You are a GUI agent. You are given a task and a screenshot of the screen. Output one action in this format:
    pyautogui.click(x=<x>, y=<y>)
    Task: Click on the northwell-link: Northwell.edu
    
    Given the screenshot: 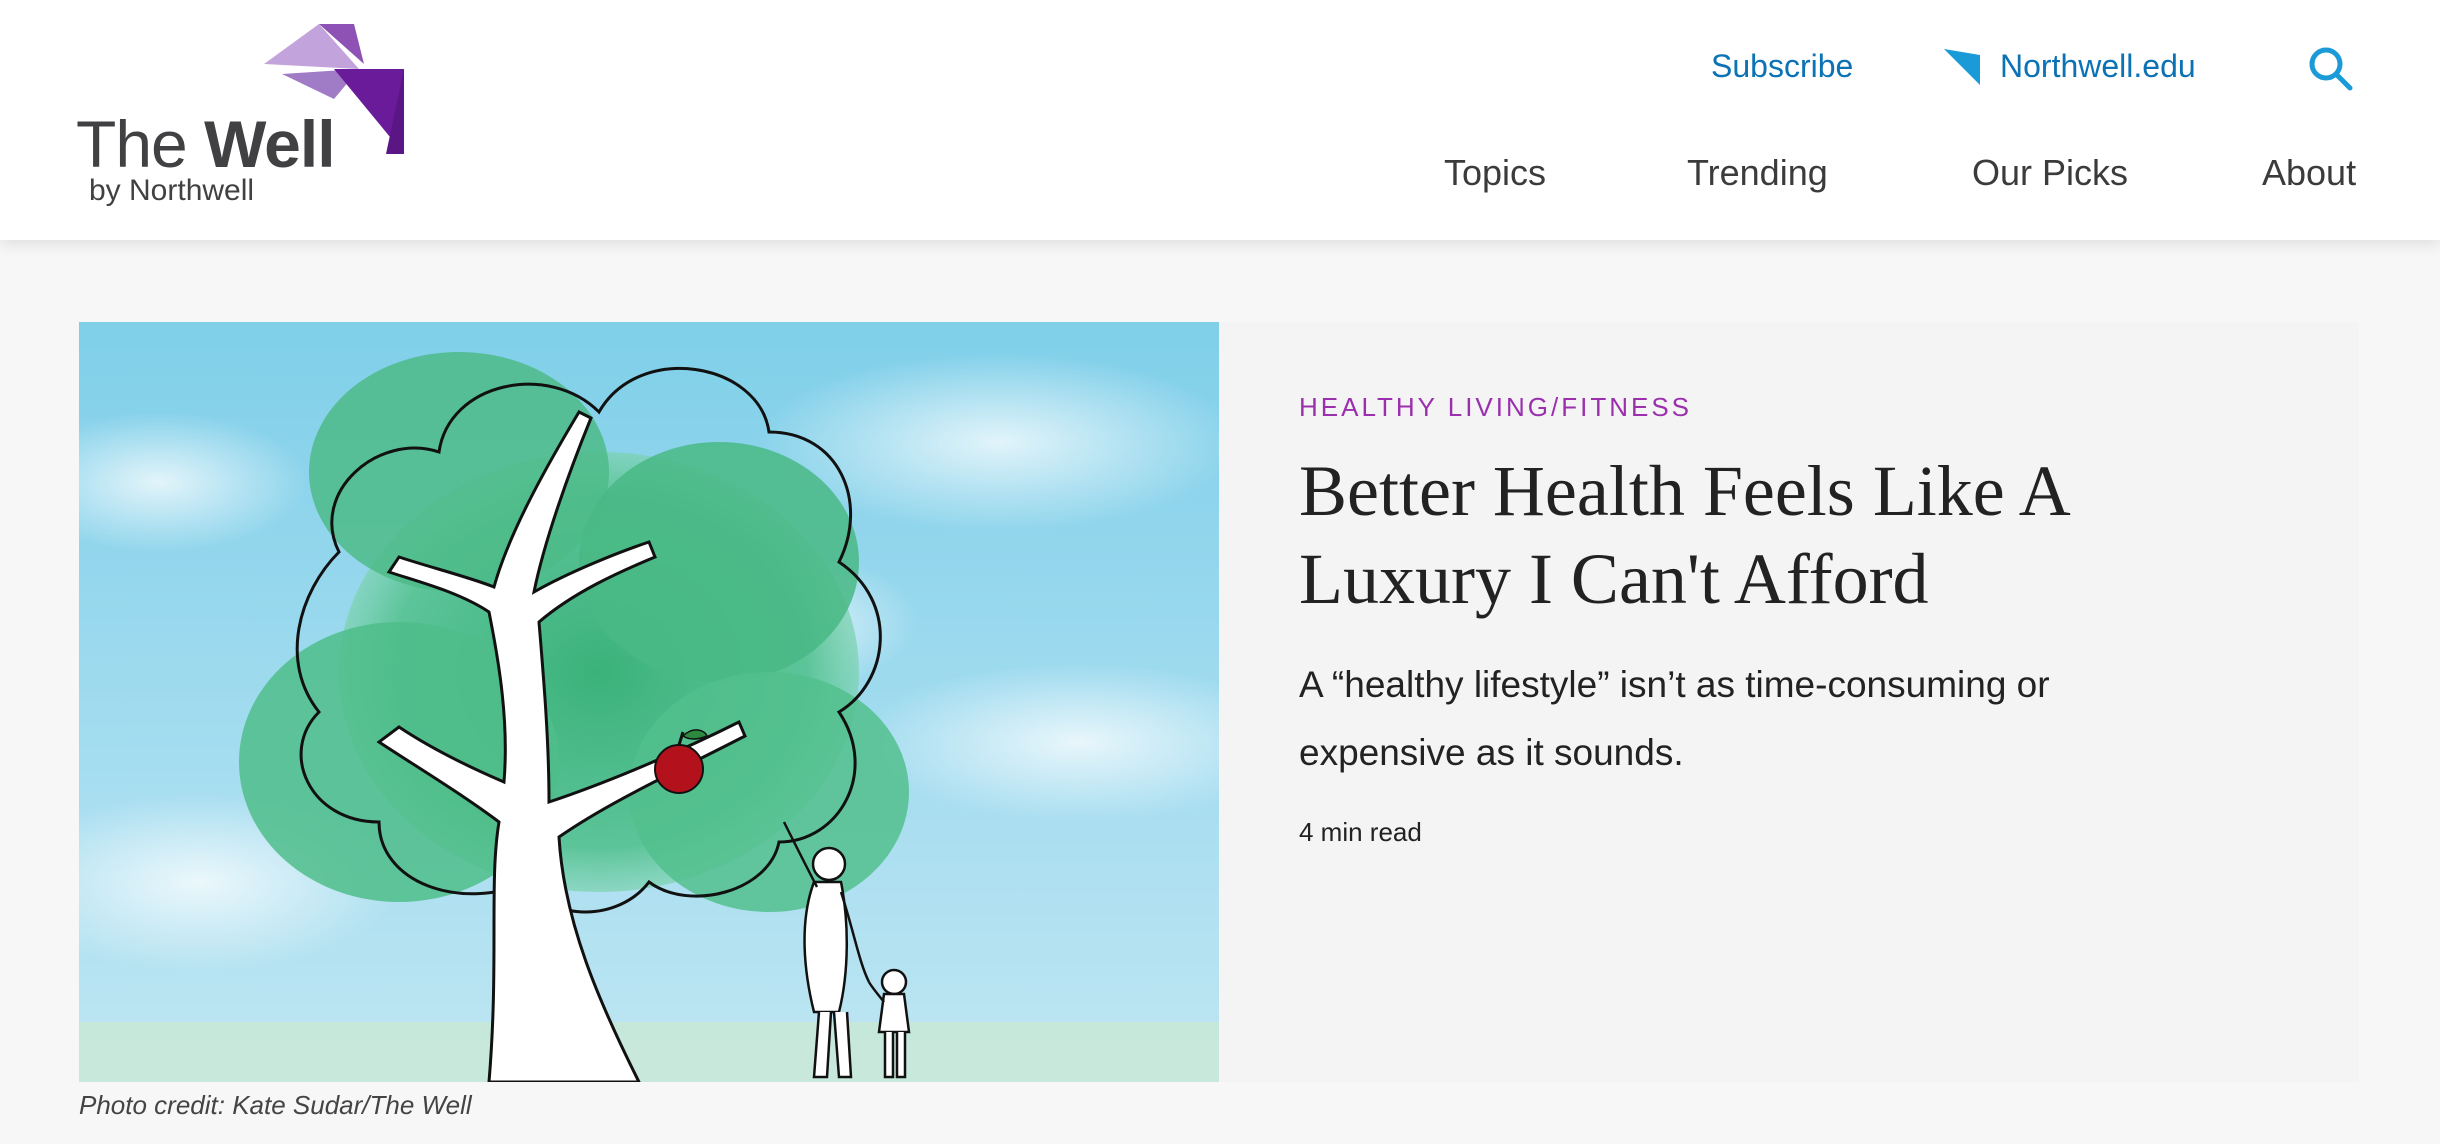 What is the action you would take?
    pyautogui.click(x=2070, y=66)
    